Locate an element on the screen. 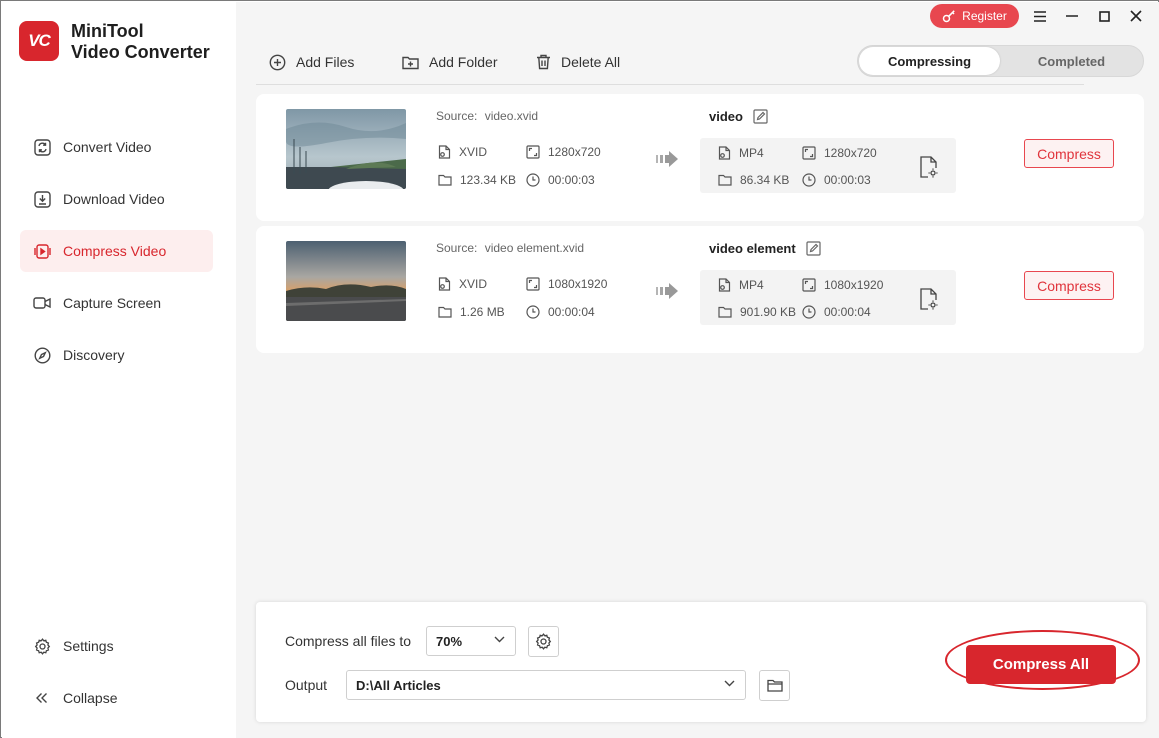 The image size is (1159, 738). add-folder-label: Add Folder is located at coordinates (463, 62).